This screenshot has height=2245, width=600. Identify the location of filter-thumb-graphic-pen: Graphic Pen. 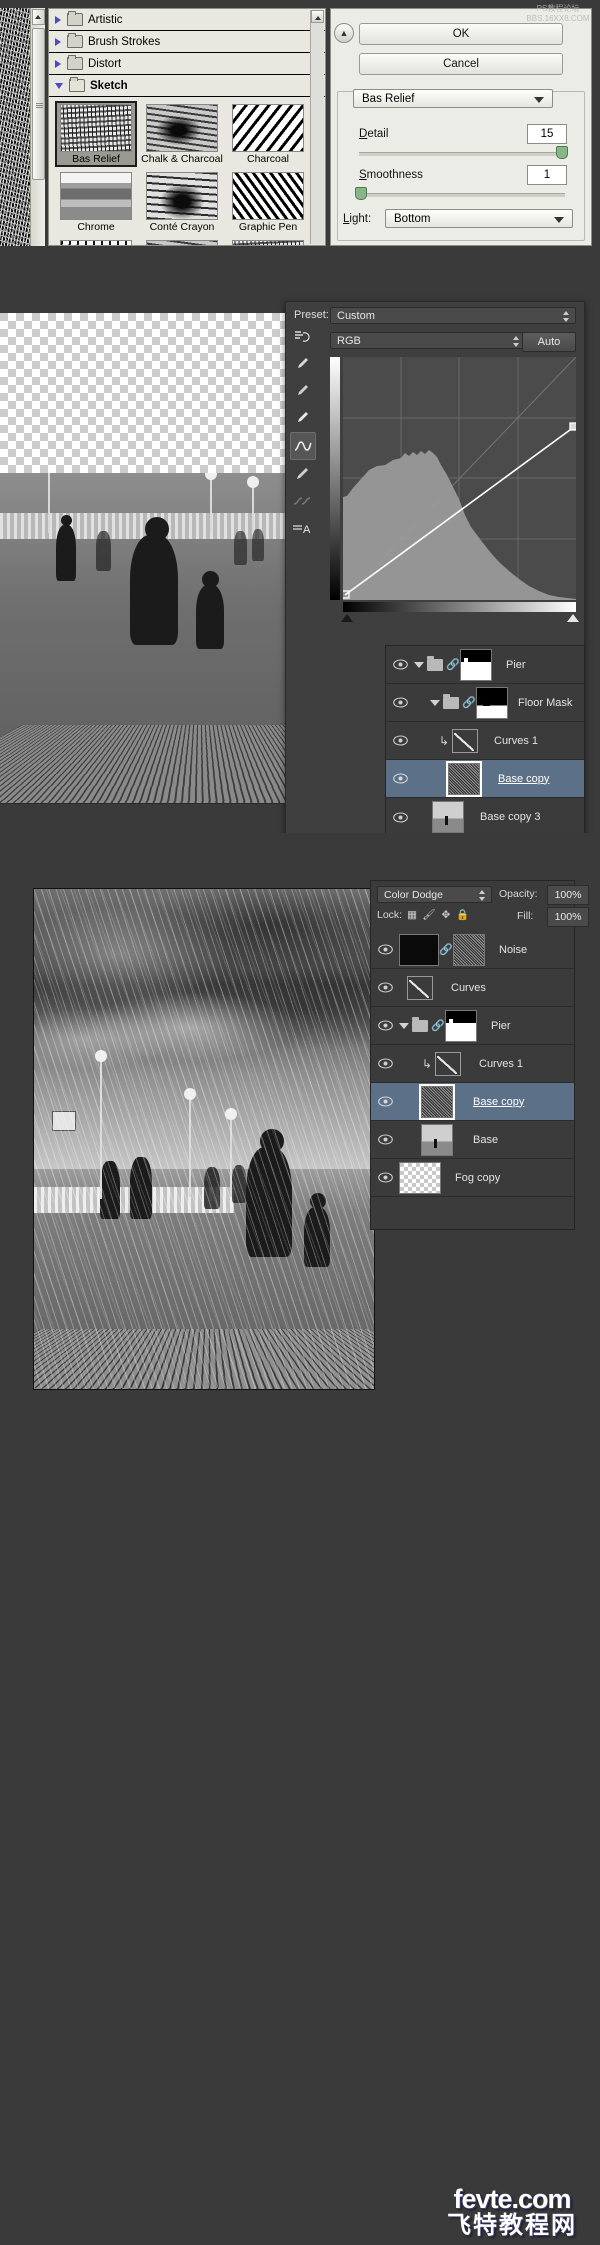
(268, 202).